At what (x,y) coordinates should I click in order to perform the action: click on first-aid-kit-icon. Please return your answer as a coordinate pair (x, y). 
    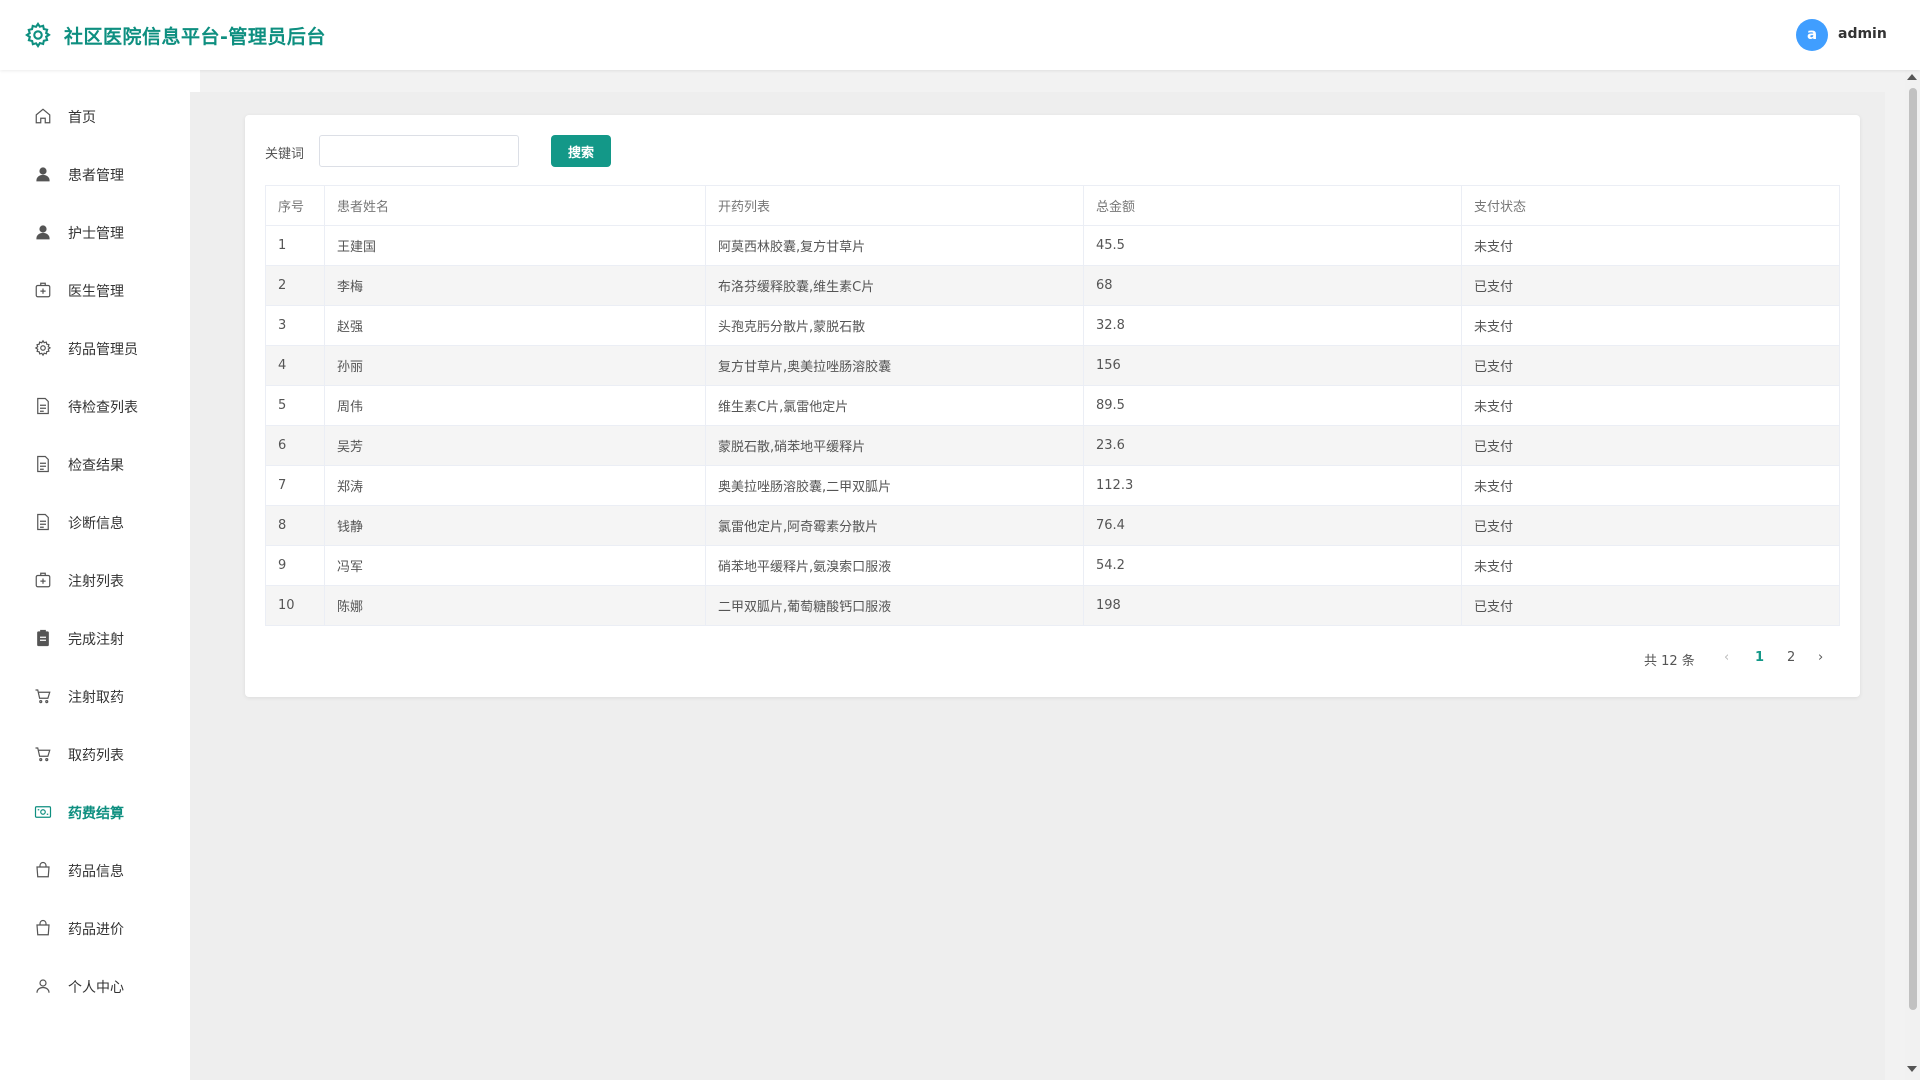
    Looking at the image, I should click on (43, 290).